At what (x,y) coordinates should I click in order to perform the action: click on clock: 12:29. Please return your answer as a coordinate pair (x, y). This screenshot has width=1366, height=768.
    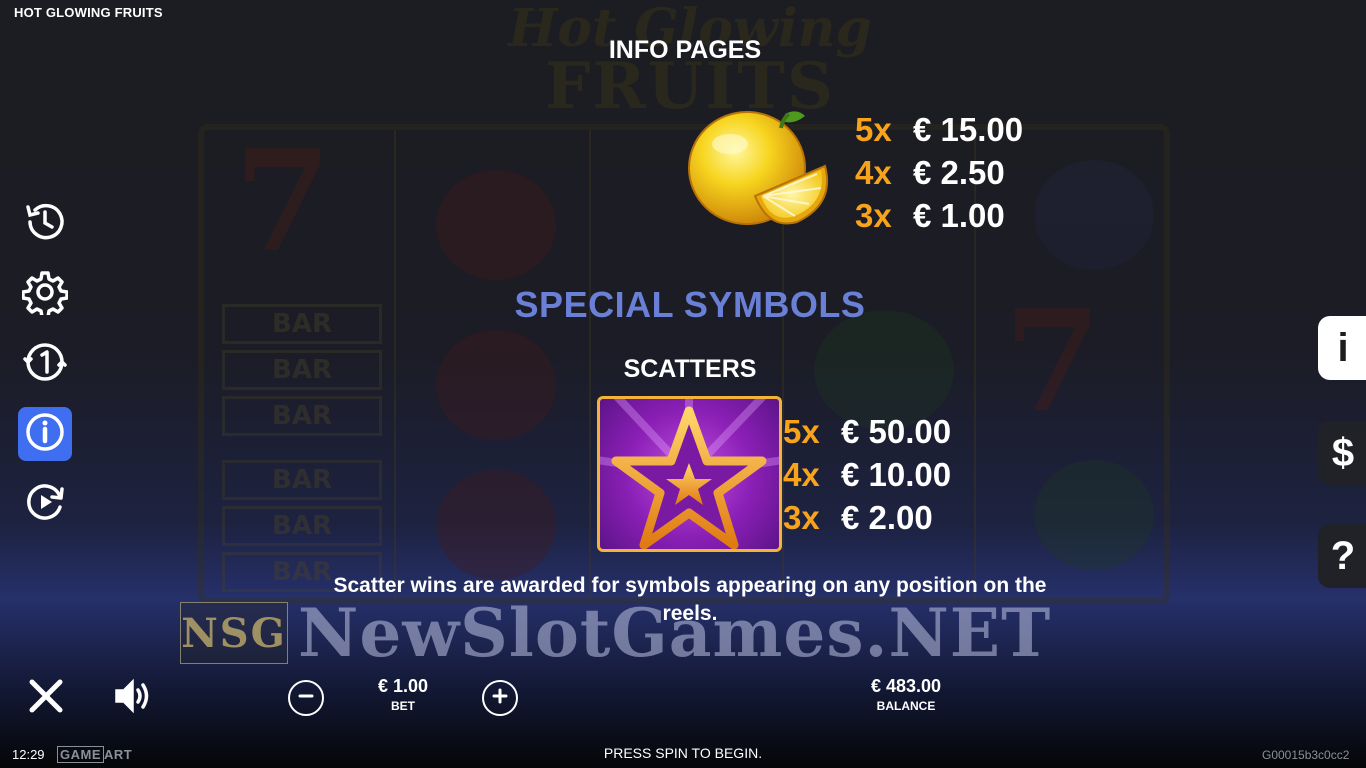
    Looking at the image, I should click on (28, 754).